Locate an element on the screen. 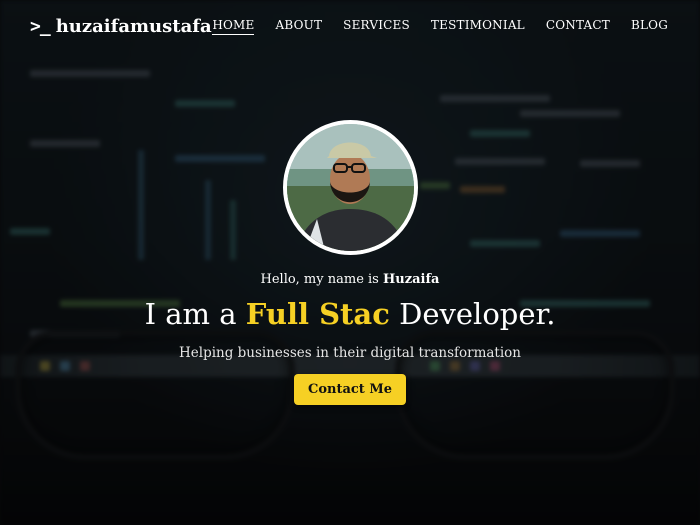  profile-avatar is located at coordinates (350, 187).